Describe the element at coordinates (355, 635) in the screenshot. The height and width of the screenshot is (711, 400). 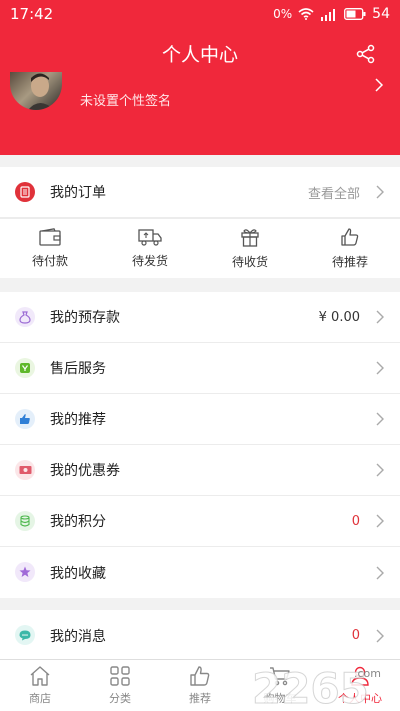
I see `messages-count: 0` at that location.